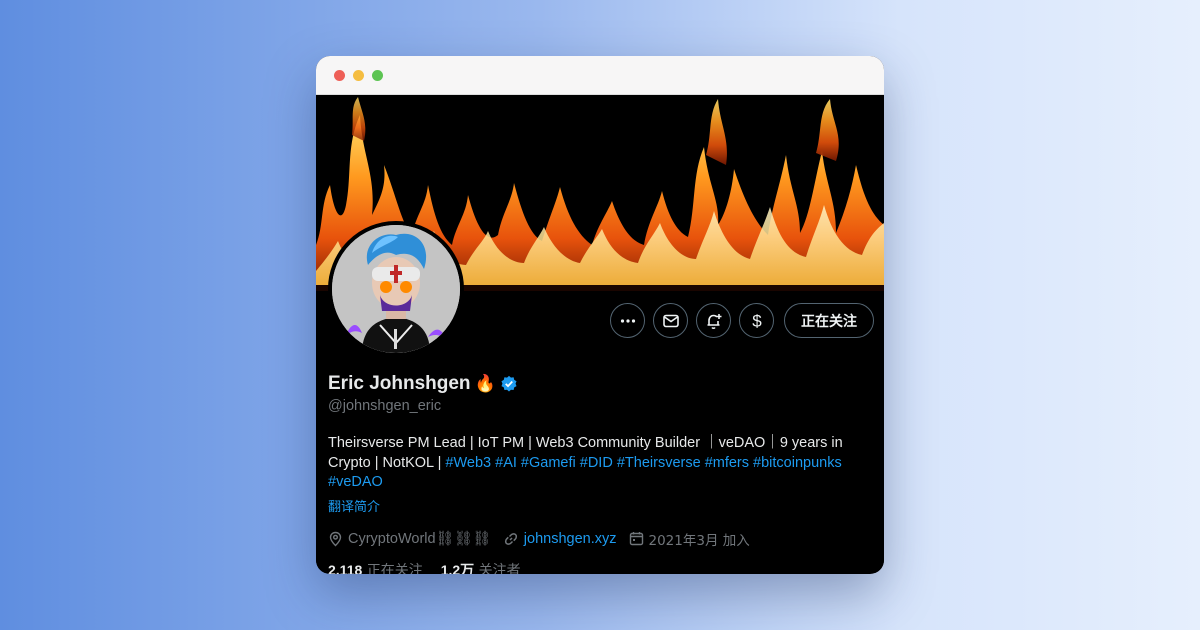 The width and height of the screenshot is (1200, 630). I want to click on bell-plus-icon, so click(714, 321).